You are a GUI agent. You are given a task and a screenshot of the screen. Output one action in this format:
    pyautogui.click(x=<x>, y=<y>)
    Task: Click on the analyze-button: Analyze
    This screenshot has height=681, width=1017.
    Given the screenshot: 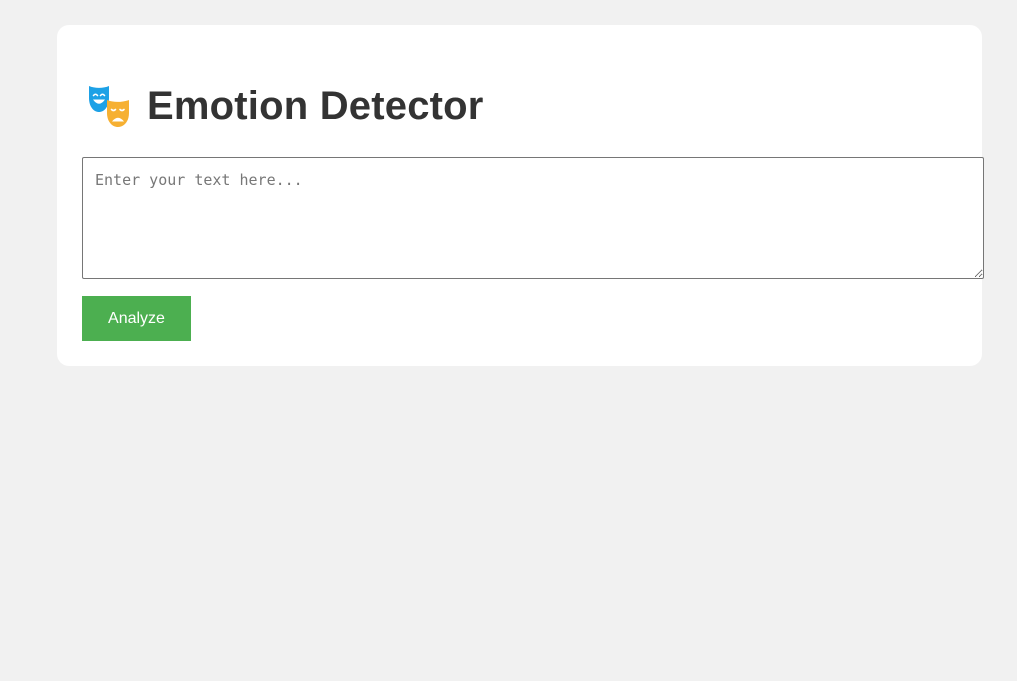 What is the action you would take?
    pyautogui.click(x=136, y=318)
    